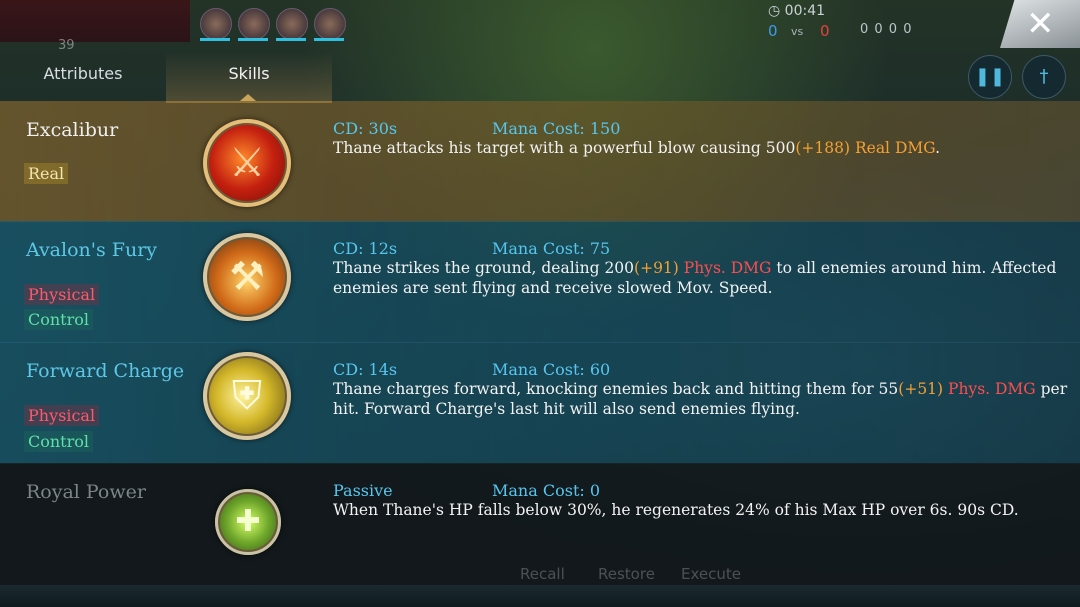  I want to click on desc-text: Thane strikes the ground, dealing 200, so click(484, 268).